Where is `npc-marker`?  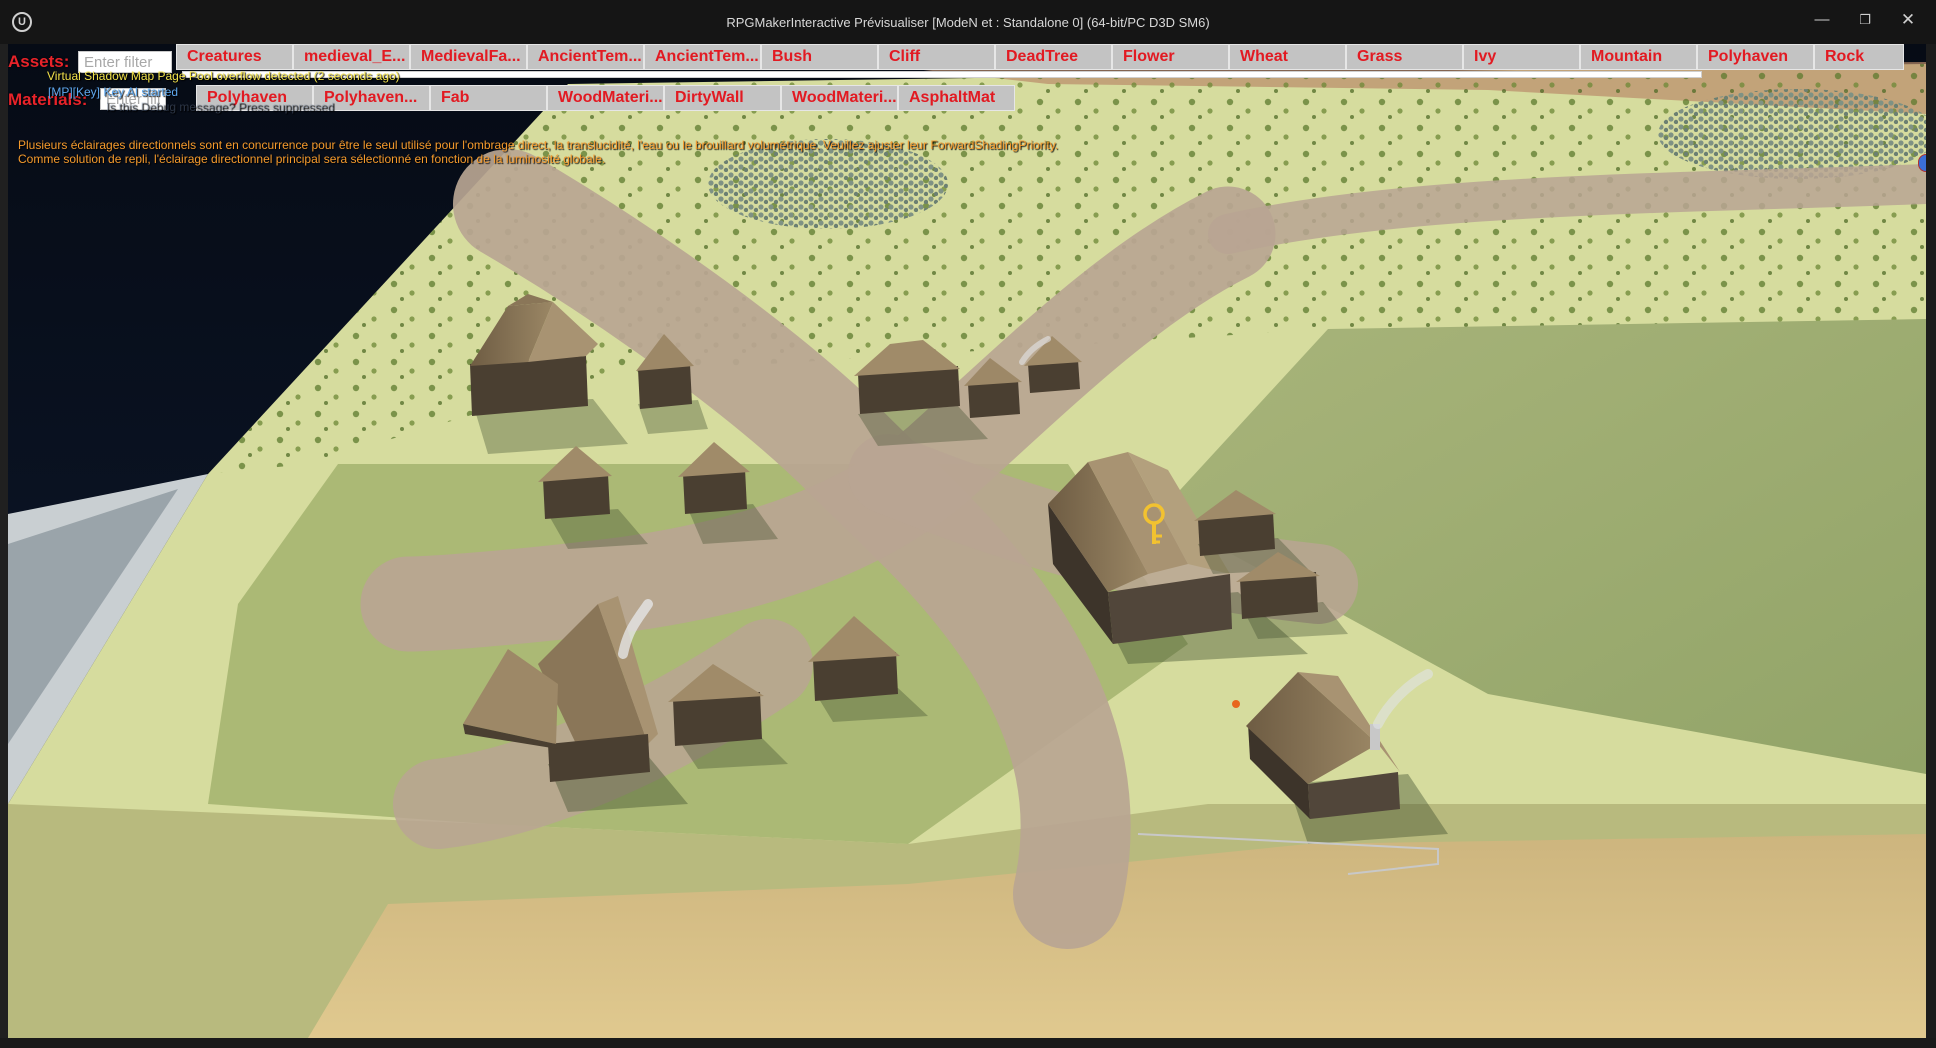
npc-marker is located at coordinates (1236, 704).